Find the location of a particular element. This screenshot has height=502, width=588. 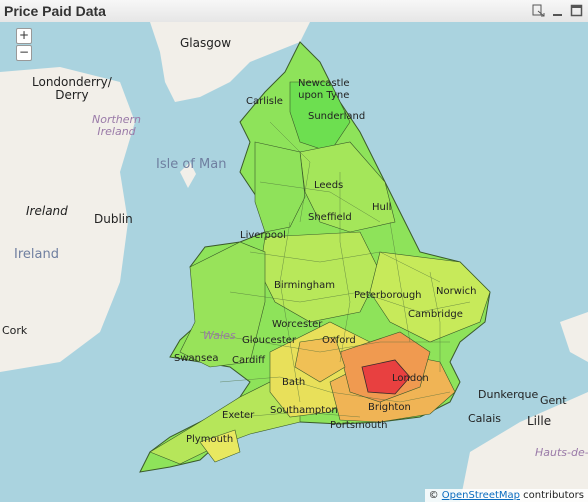

label-sunderland: Sunderland is located at coordinates (337, 116).